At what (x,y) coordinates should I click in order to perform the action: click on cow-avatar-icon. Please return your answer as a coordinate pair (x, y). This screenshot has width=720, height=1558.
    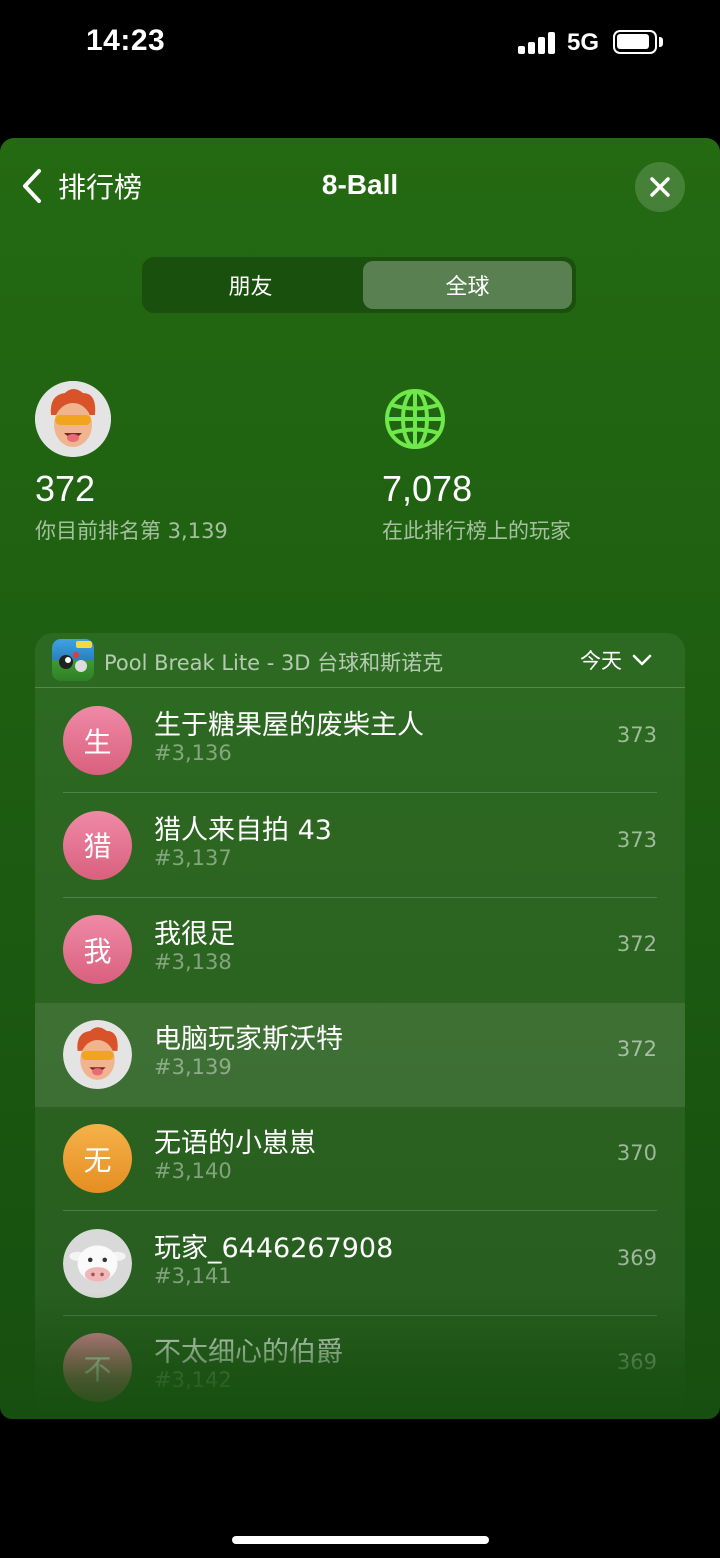
    Looking at the image, I should click on (97, 1263).